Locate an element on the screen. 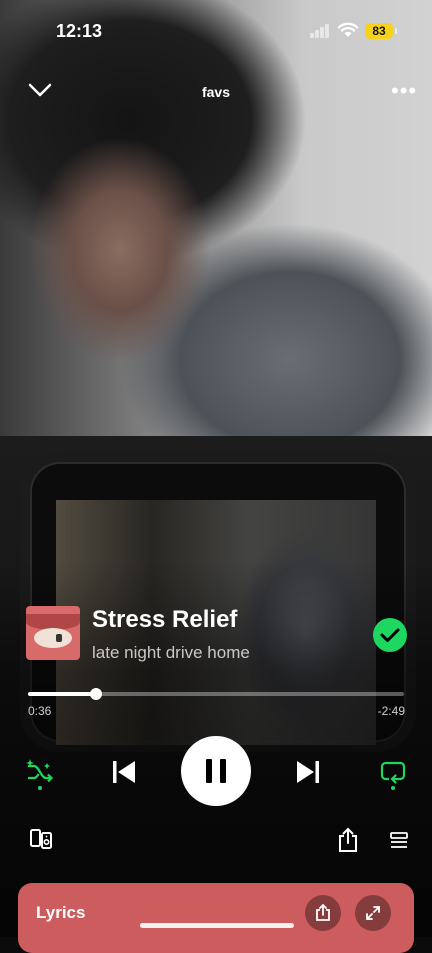 Image resolution: width=432 pixels, height=953 pixels. expand-icon is located at coordinates (373, 913).